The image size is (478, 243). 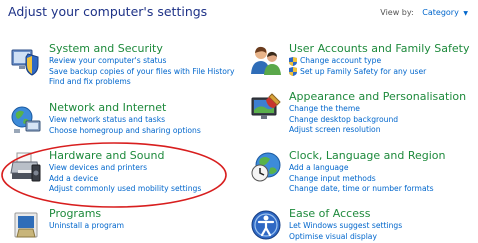 I want to click on link-add-language: Add a language, so click(x=367, y=168).